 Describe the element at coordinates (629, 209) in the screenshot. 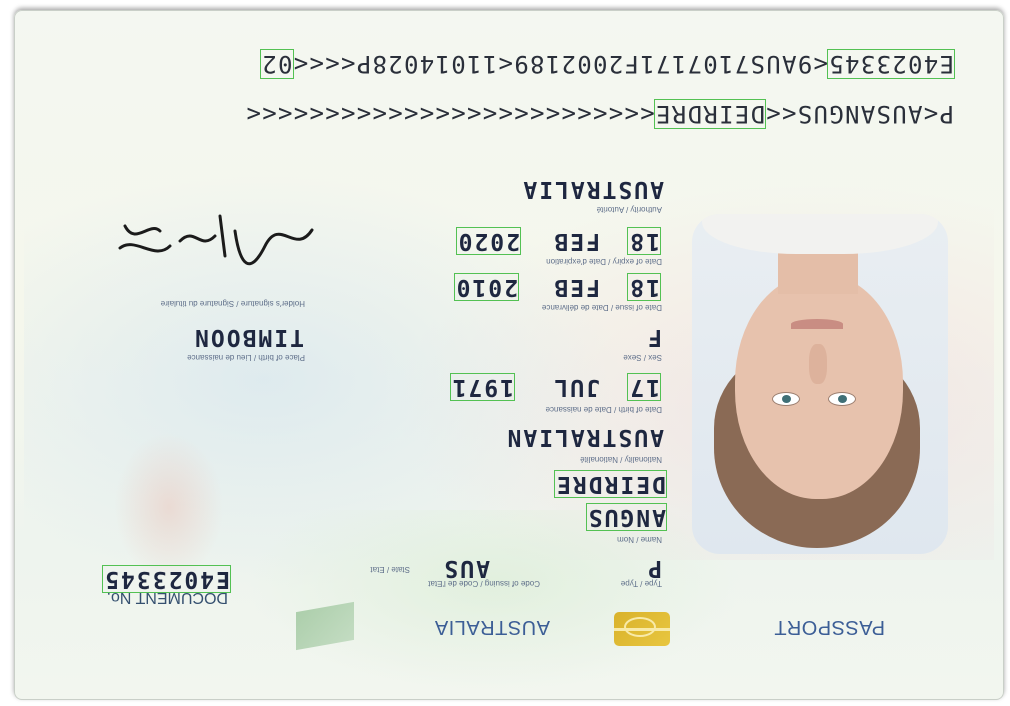

I see `authority-label: Authority / Autorité` at that location.